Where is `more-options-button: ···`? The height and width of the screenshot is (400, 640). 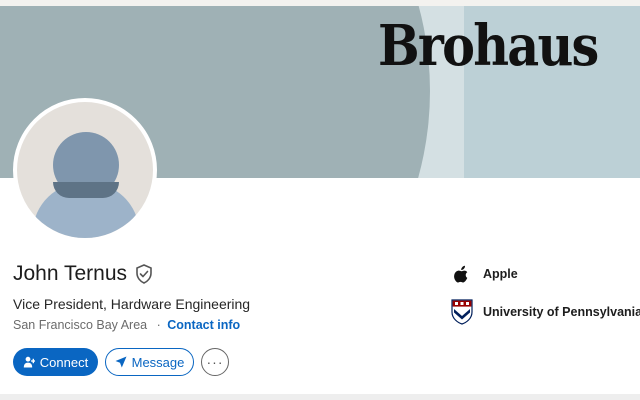 more-options-button: ··· is located at coordinates (215, 362).